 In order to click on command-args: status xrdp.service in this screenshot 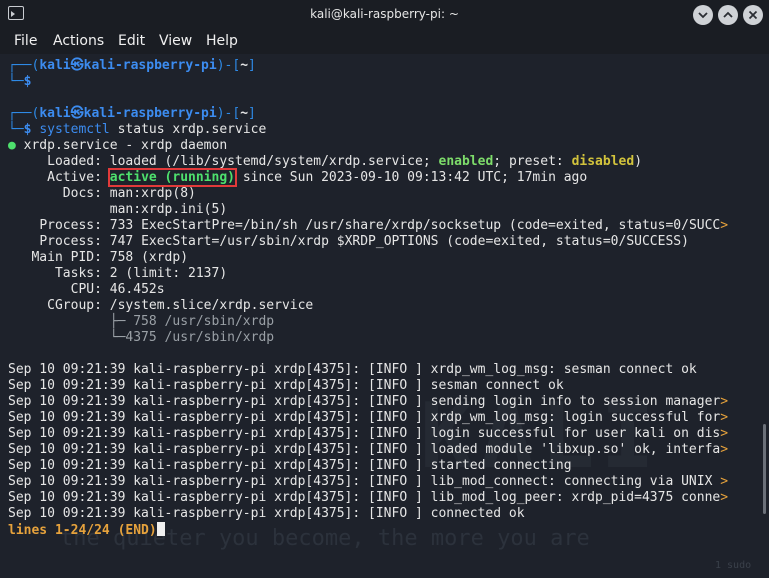, I will do `click(192, 129)`.